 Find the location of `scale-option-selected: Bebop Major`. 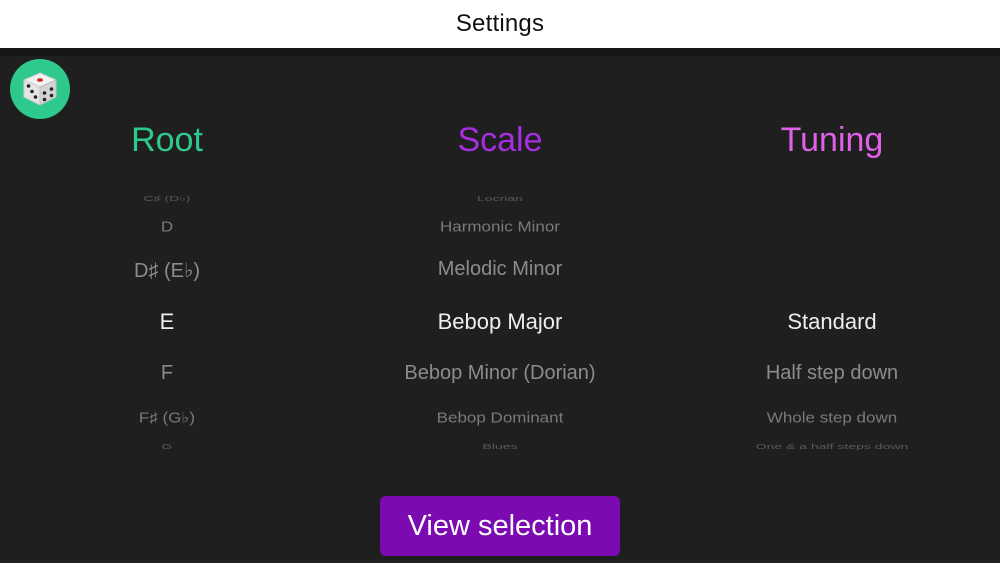

scale-option-selected: Bebop Major is located at coordinates (500, 322).